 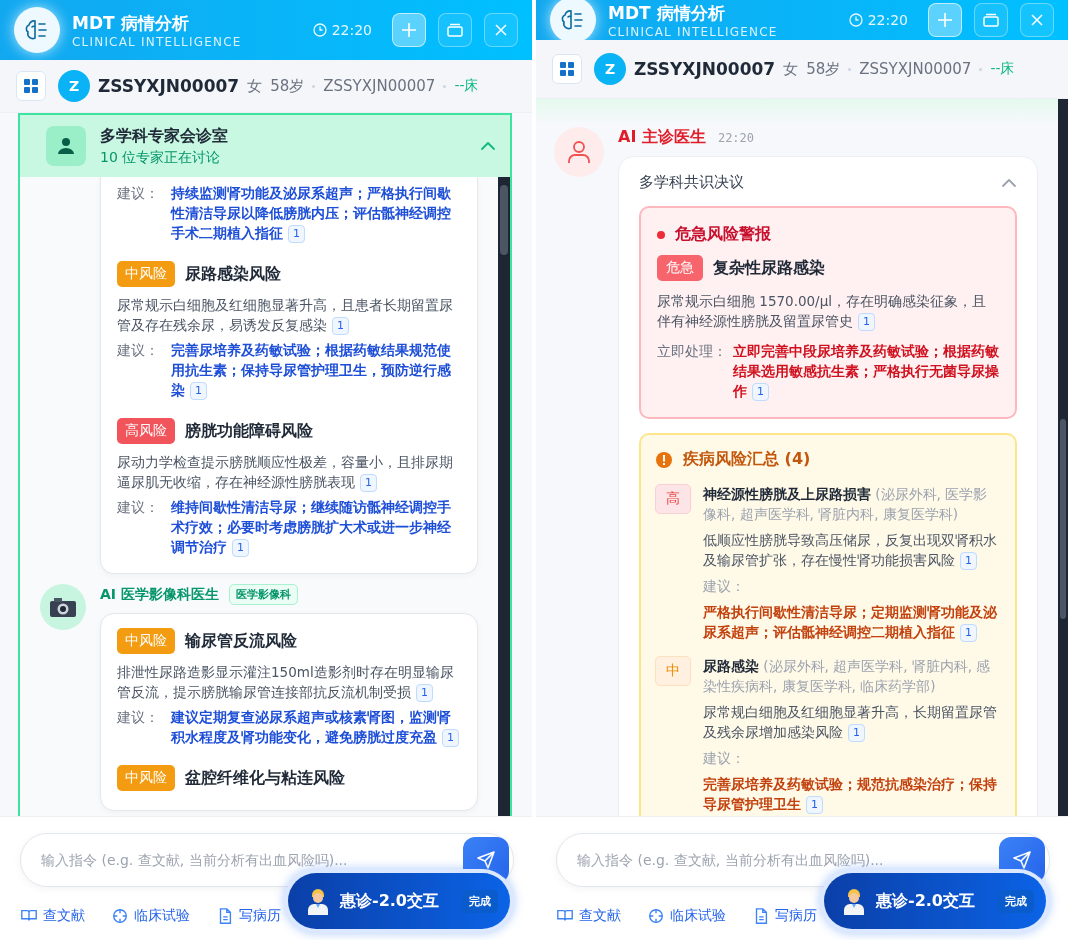 What do you see at coordinates (249, 431) in the screenshot?
I see `risk-title: 膀胱功能障碍风险` at bounding box center [249, 431].